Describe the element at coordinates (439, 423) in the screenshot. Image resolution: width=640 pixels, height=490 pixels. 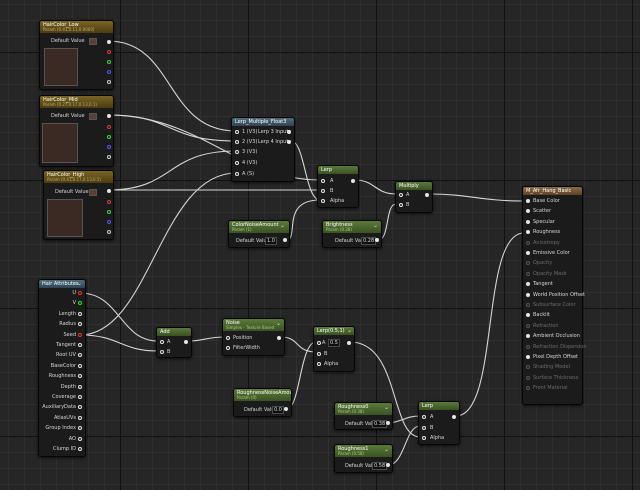
I see `lerp-roughness-node: Lerp A B Alpha` at that location.